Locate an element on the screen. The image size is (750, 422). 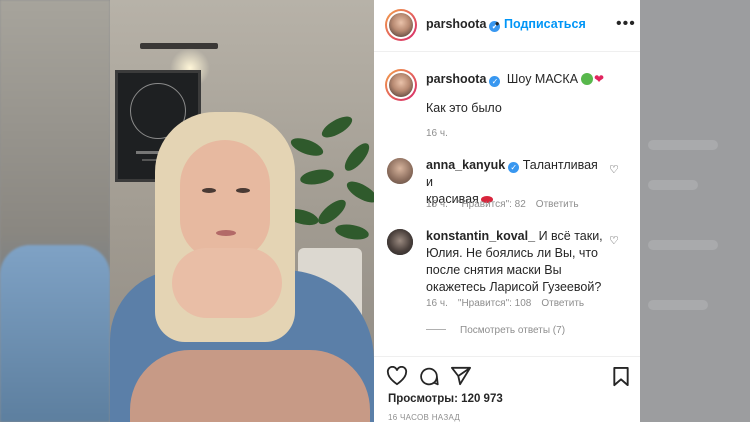
red-heart-emoji-icon: ❤ is located at coordinates (599, 79).